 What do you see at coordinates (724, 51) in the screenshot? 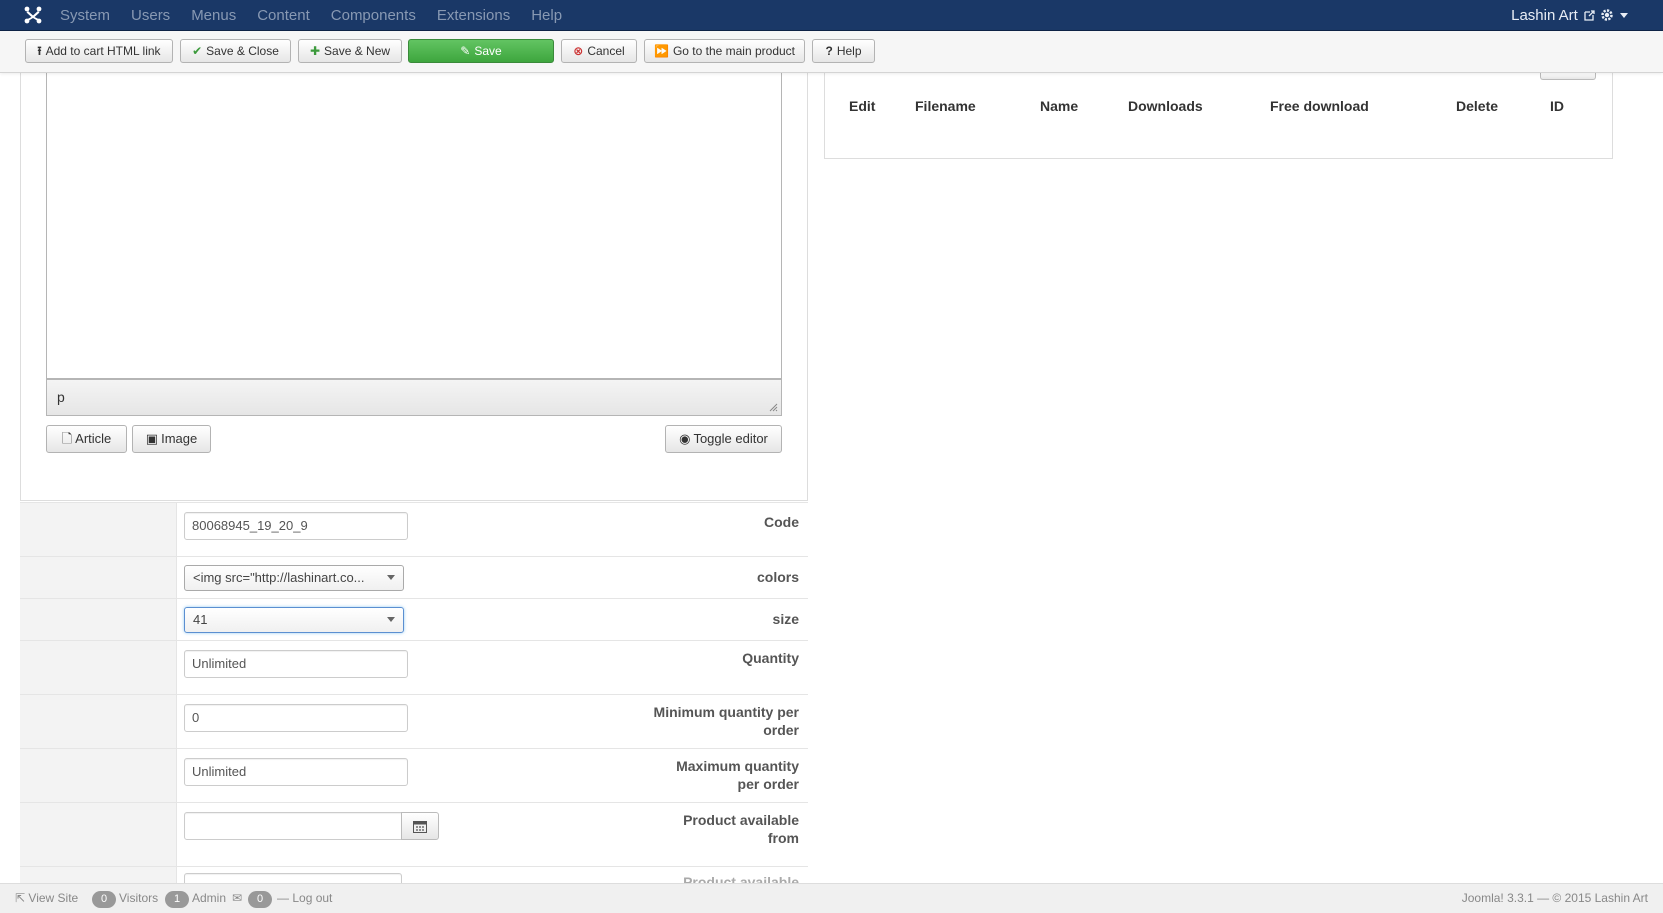
I see `go-to-main-product-button: ⏩ Go to the main product` at bounding box center [724, 51].